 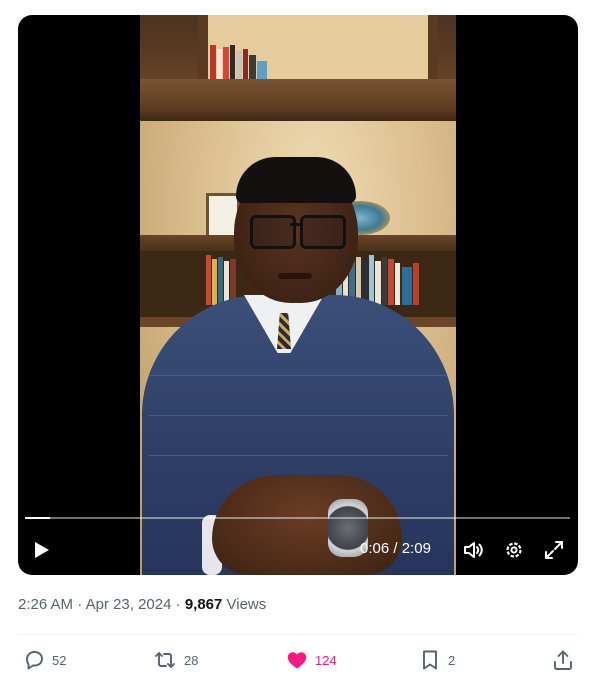 I want to click on heart-icon, so click(x=297, y=660).